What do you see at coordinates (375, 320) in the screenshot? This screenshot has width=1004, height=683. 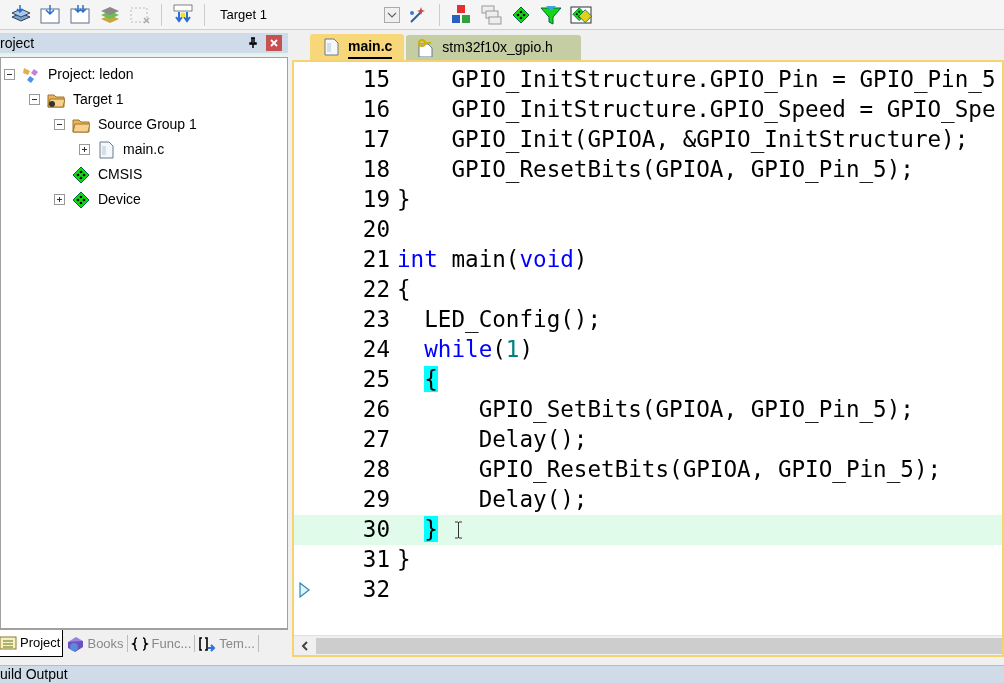 I see `line-number: 23` at bounding box center [375, 320].